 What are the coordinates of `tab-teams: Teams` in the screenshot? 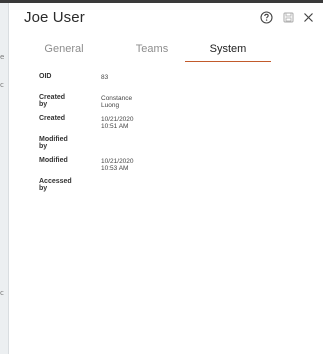 It's located at (152, 49).